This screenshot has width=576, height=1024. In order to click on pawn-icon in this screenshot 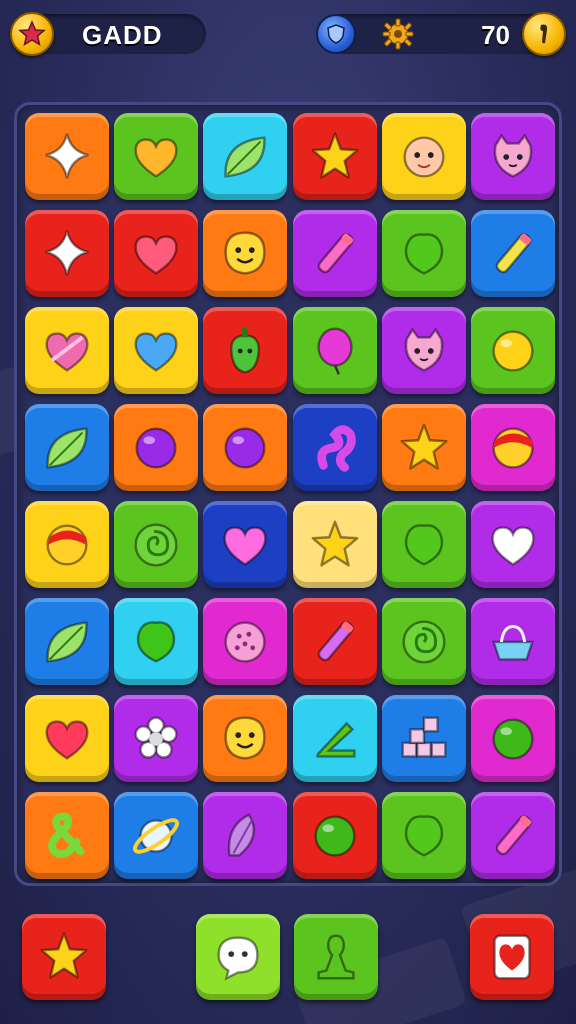, I will do `click(336, 957)`.